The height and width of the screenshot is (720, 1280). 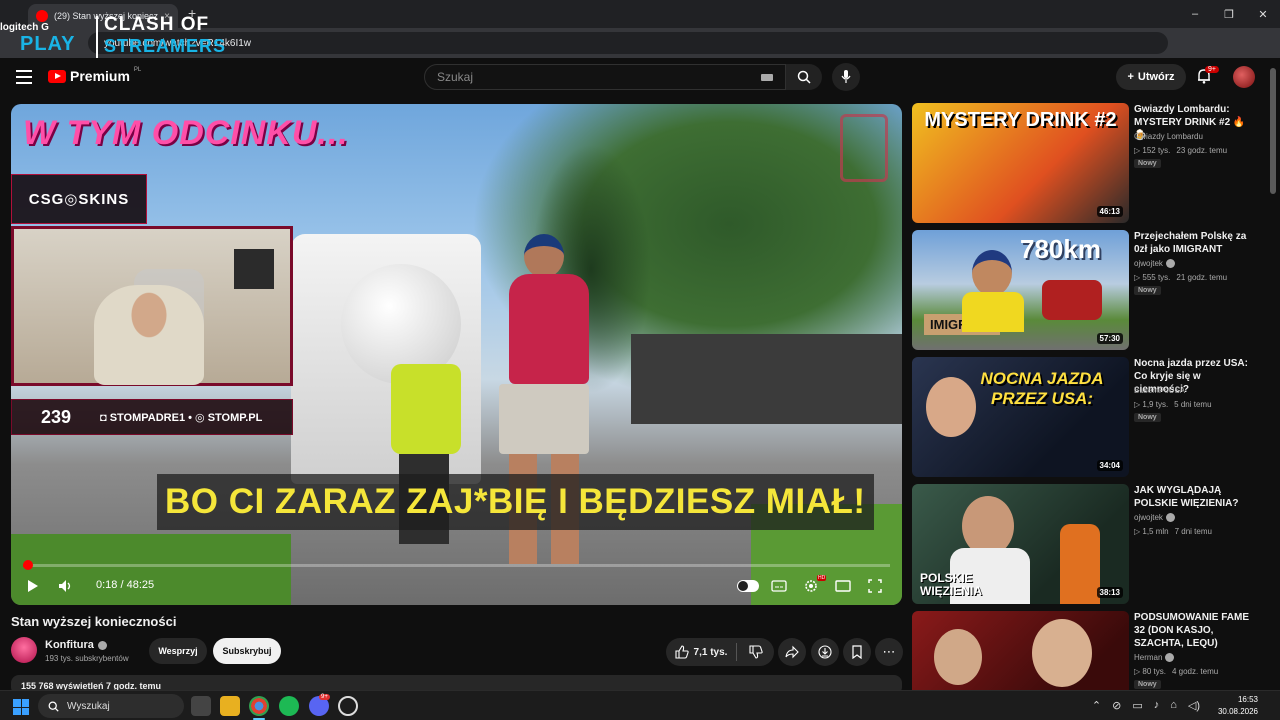 I want to click on play-icon, so click(x=33, y=586).